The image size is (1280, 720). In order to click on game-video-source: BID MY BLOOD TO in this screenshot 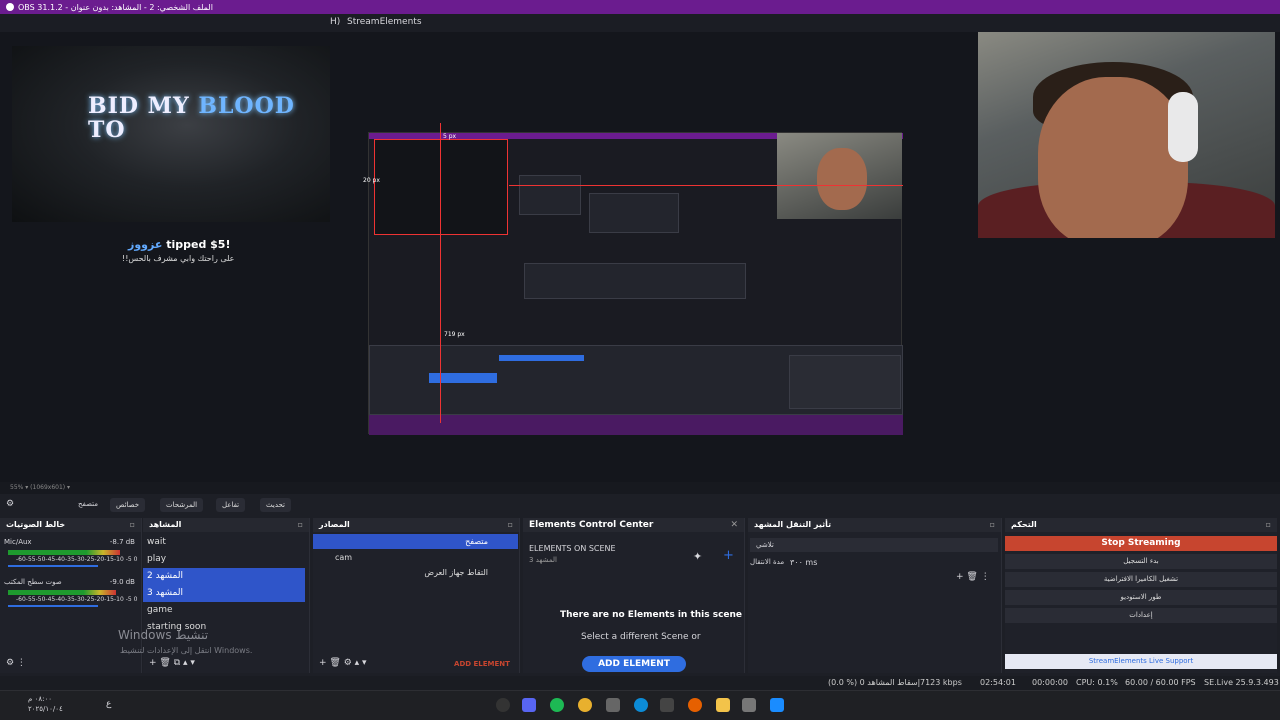, I will do `click(171, 134)`.